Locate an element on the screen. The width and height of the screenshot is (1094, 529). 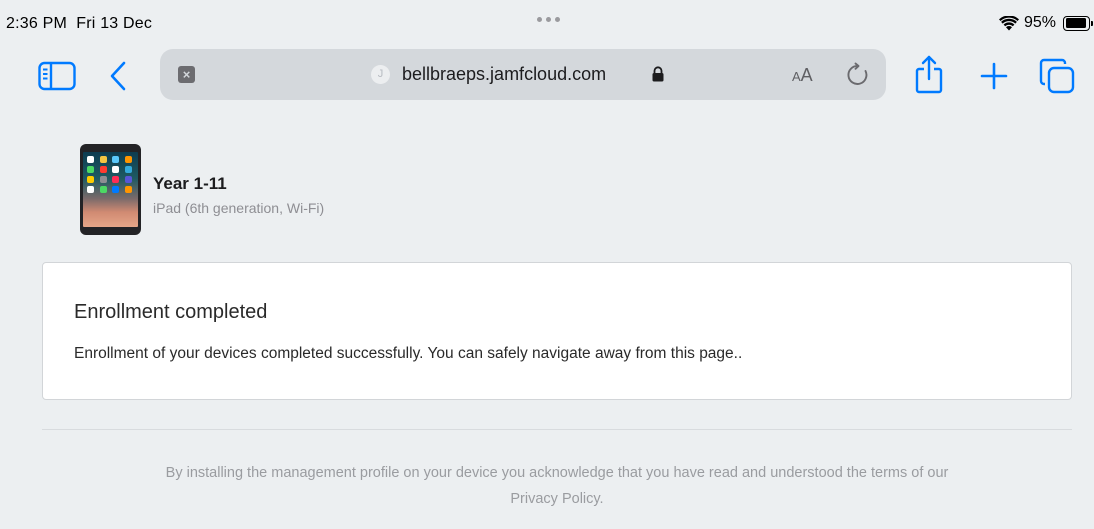
battery-icon is located at coordinates (1078, 23).